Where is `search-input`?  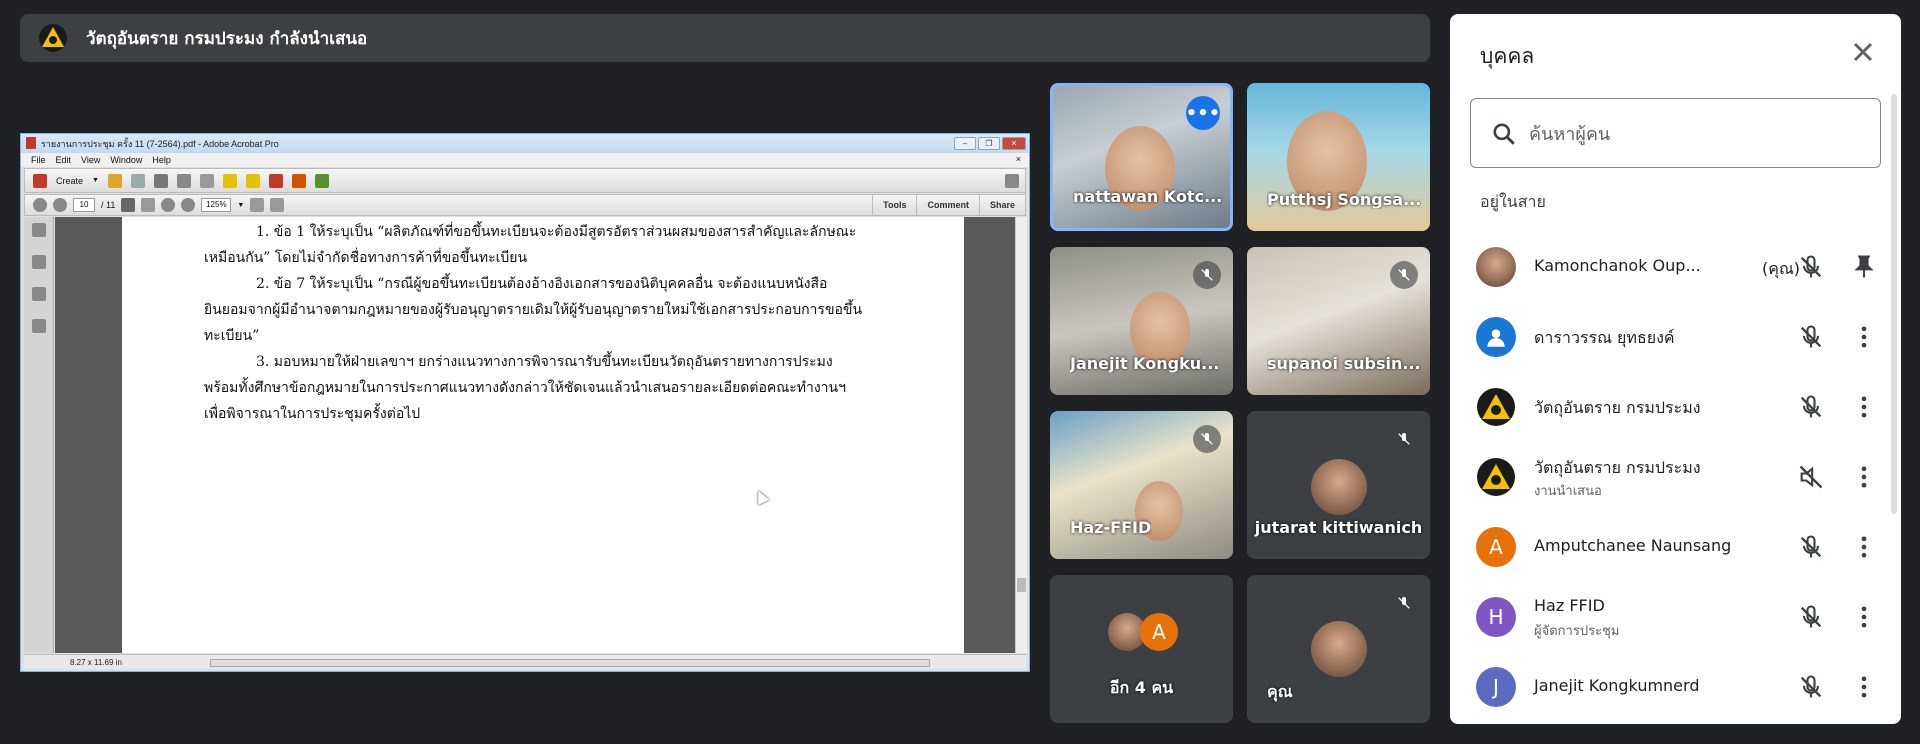
search-input is located at coordinates (1694, 134).